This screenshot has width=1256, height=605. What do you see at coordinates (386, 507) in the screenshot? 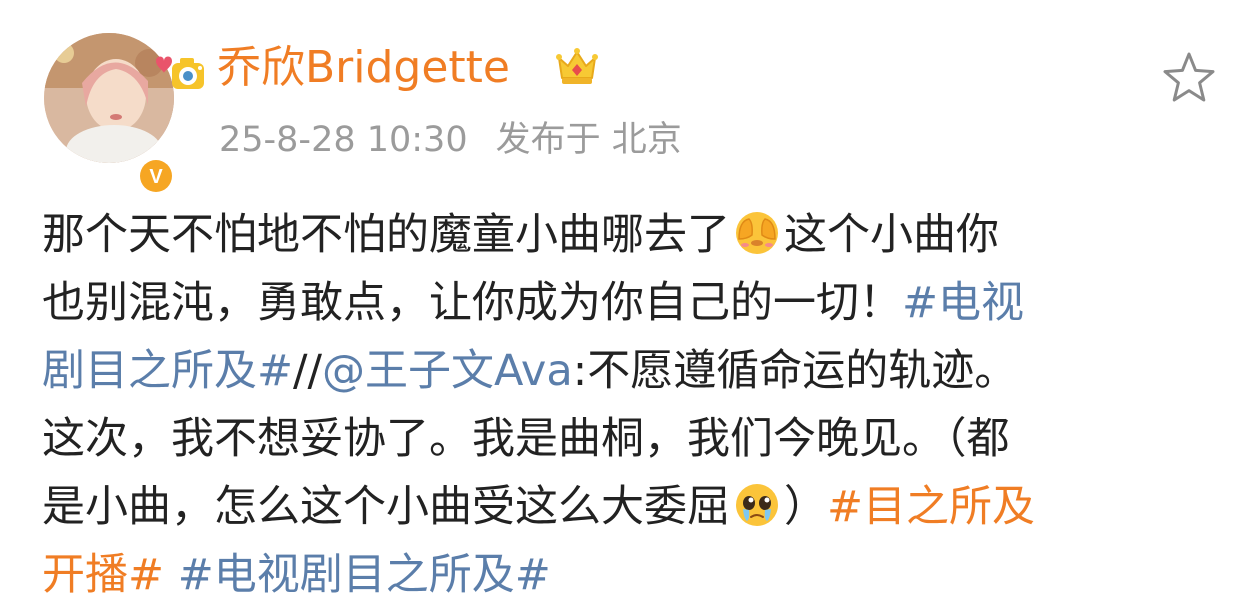
I see `post-text: 是小曲，怎么这个小曲受这么大委屈` at bounding box center [386, 507].